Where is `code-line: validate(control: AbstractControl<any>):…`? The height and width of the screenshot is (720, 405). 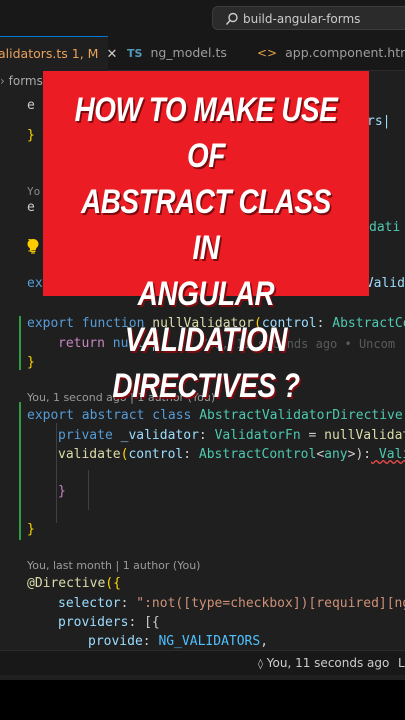 code-line: validate(control: AbstractControl<any>):… is located at coordinates (231, 454).